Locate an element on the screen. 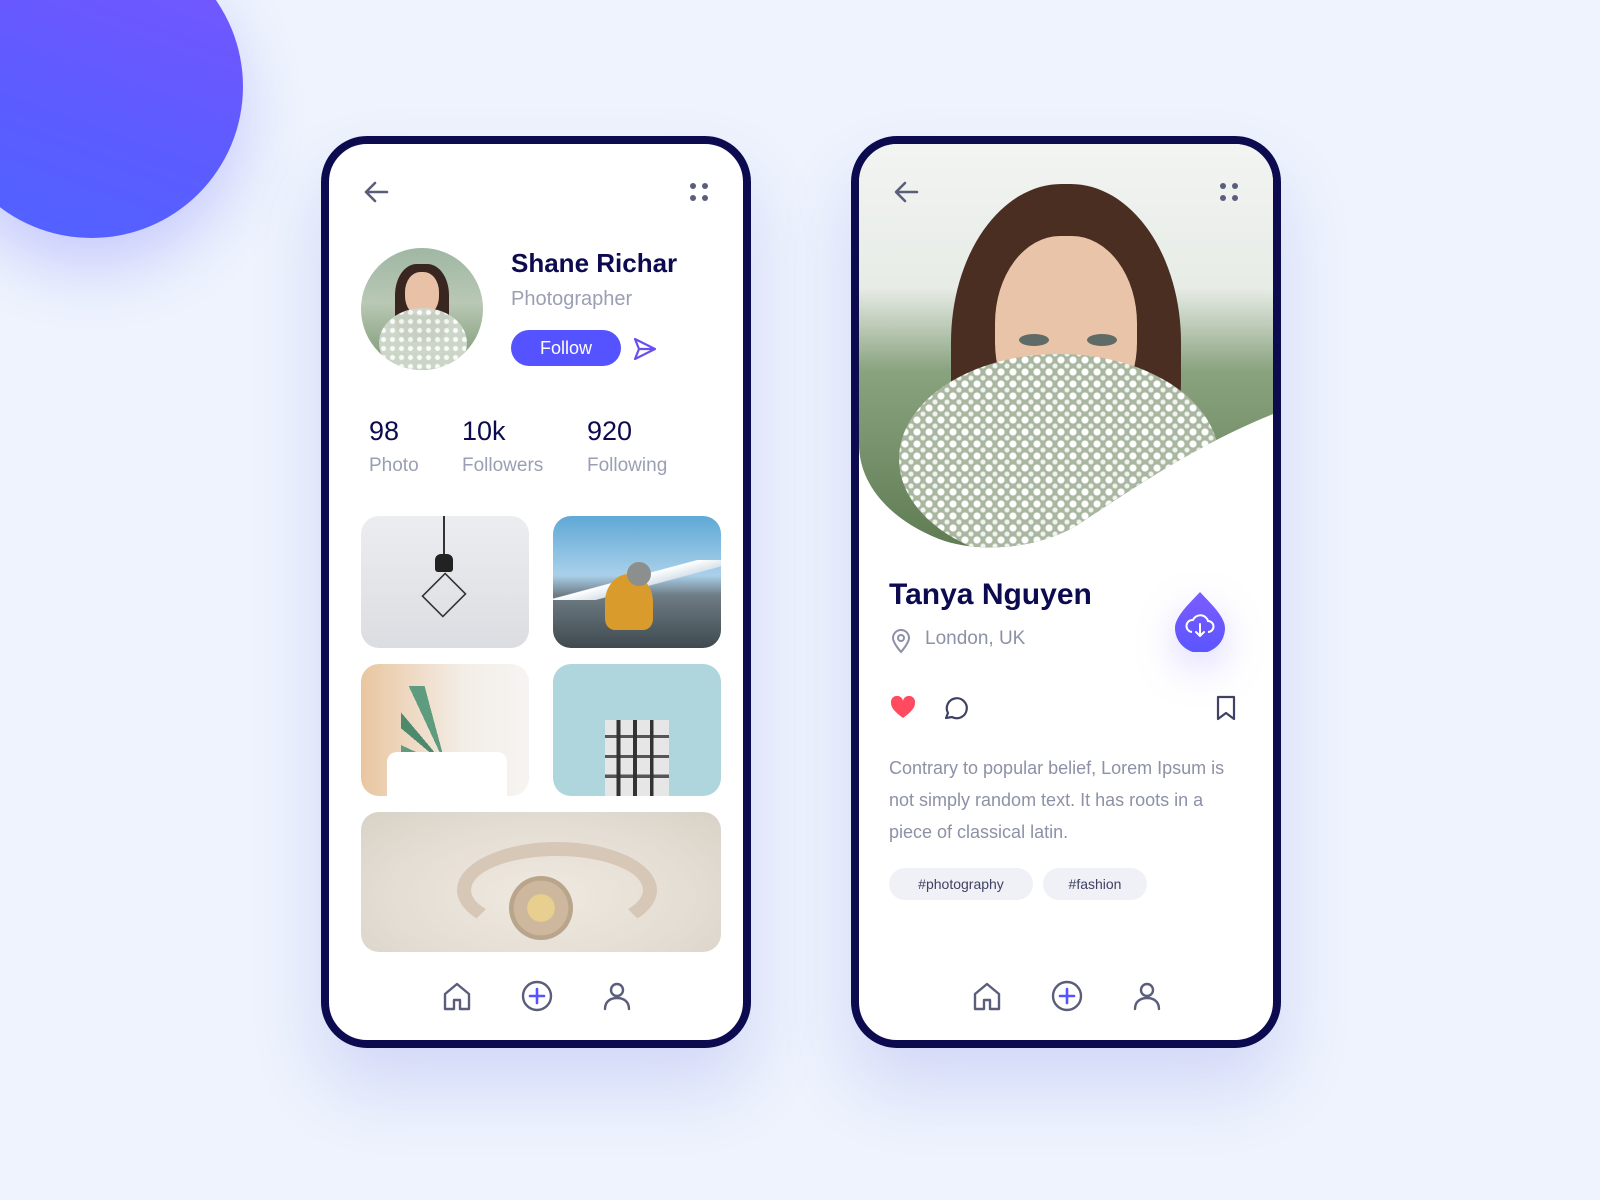 Image resolution: width=1600 pixels, height=1200 pixels. hero-eye-right is located at coordinates (1102, 340).